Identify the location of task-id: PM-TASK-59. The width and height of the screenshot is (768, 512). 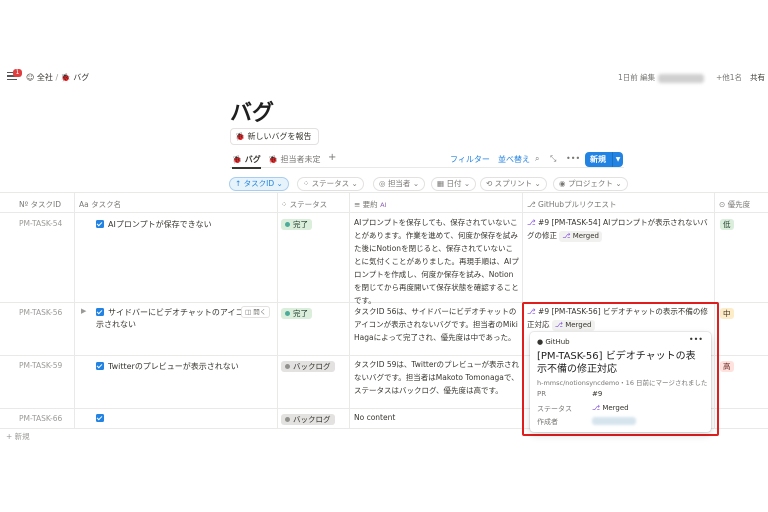
(41, 365).